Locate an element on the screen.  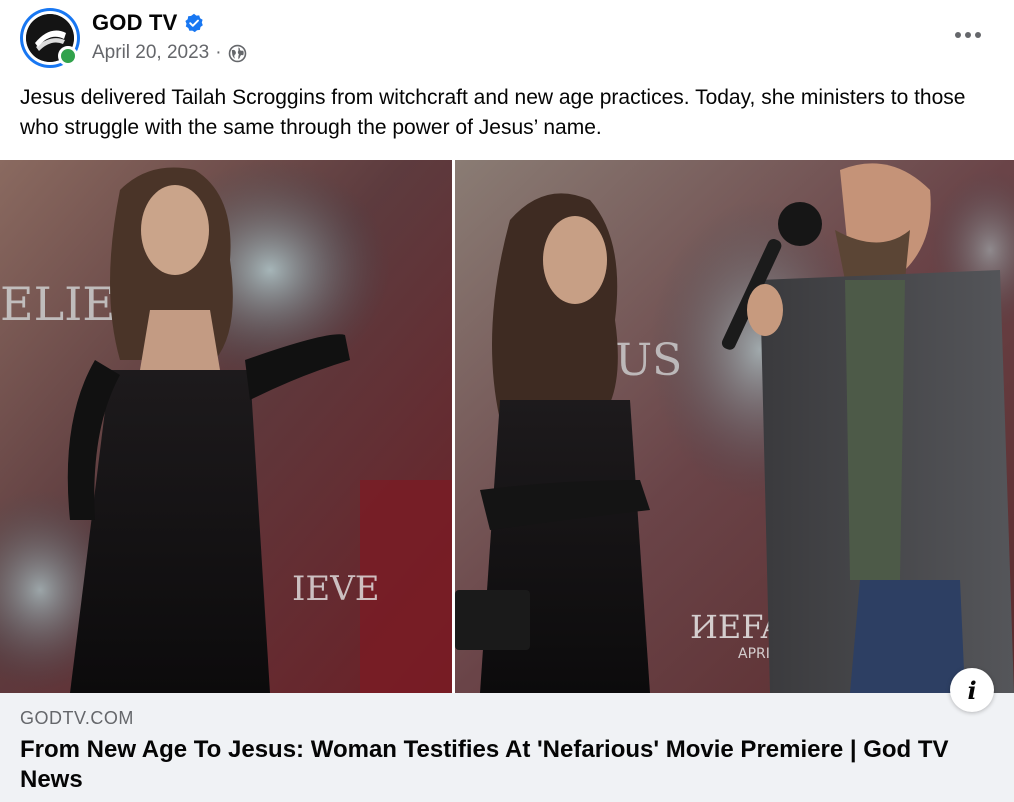
online-status-dot is located at coordinates (68, 56).